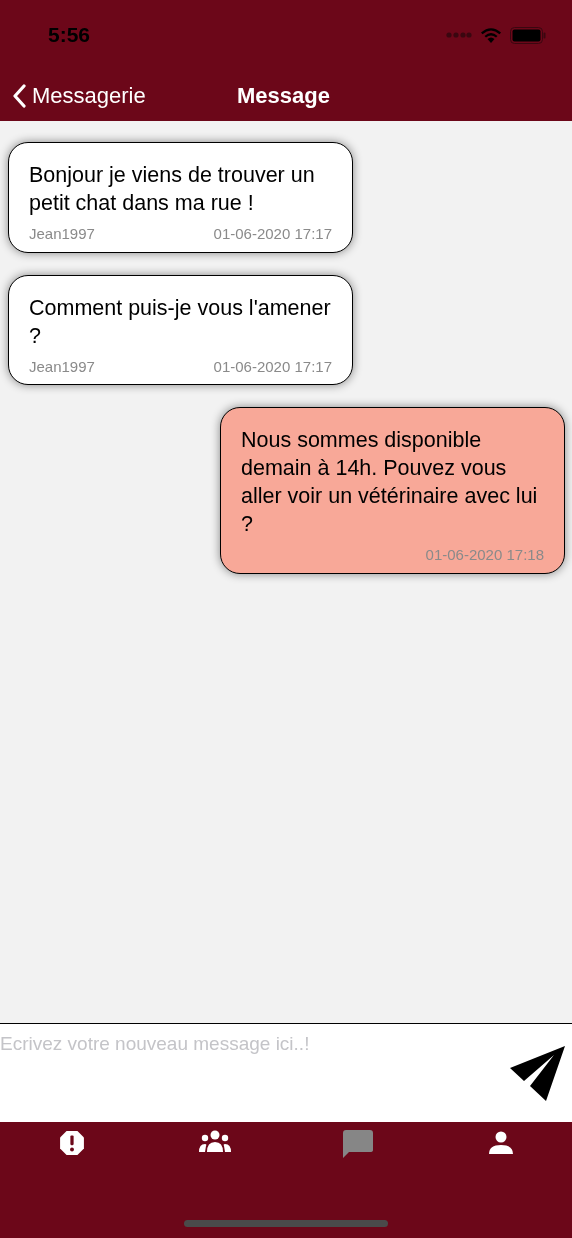 This screenshot has height=1238, width=572. I want to click on wifi-icon, so click(491, 35).